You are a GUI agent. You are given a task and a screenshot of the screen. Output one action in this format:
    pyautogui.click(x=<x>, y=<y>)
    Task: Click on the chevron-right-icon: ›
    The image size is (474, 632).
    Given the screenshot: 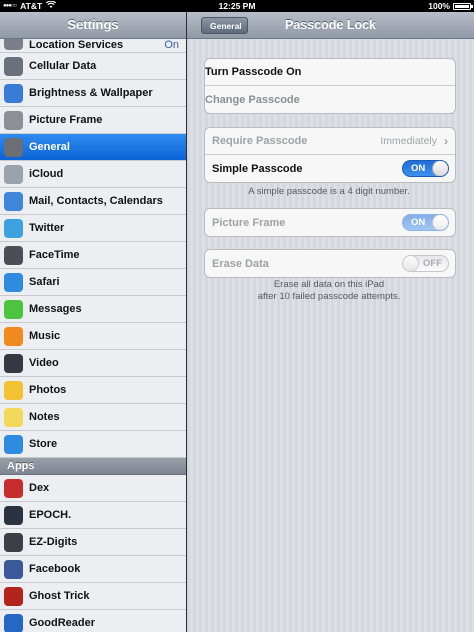 What is the action you would take?
    pyautogui.click(x=446, y=141)
    